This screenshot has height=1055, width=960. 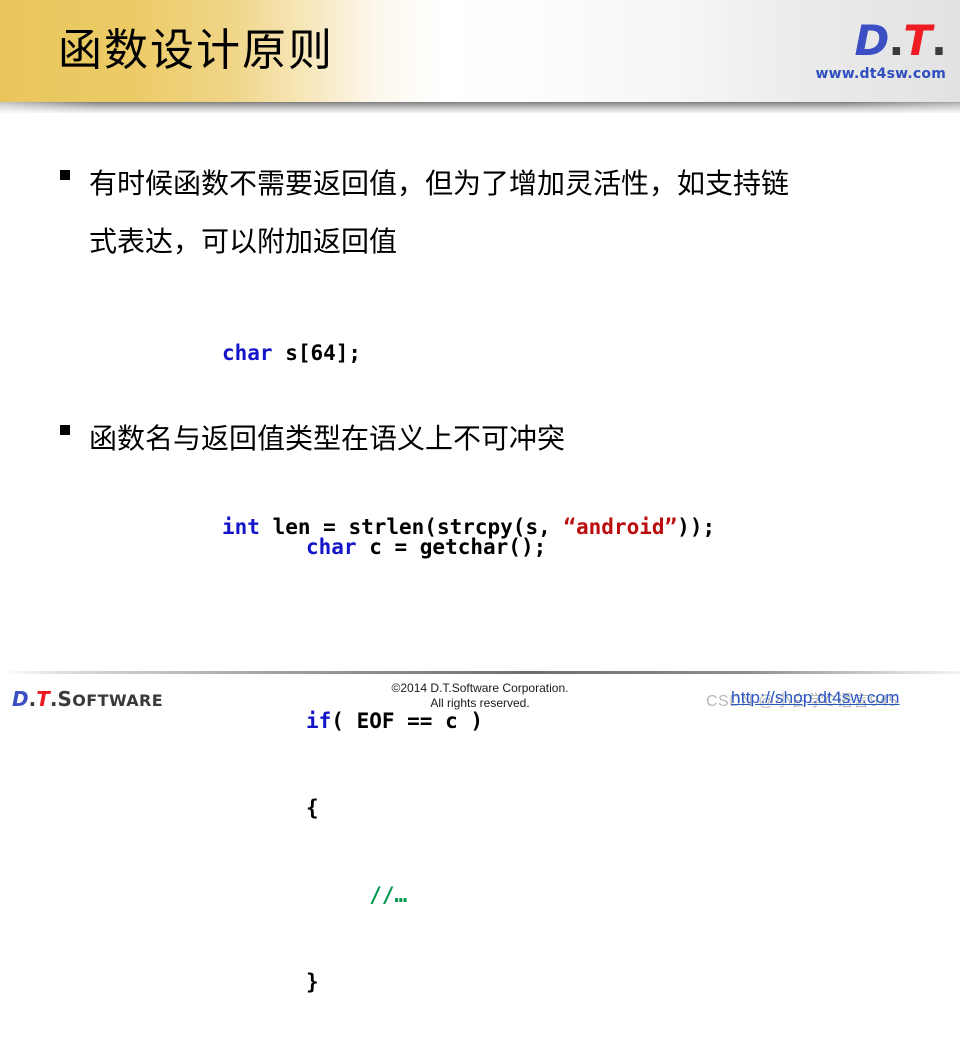 I want to click on code-line: {, so click(x=312, y=808).